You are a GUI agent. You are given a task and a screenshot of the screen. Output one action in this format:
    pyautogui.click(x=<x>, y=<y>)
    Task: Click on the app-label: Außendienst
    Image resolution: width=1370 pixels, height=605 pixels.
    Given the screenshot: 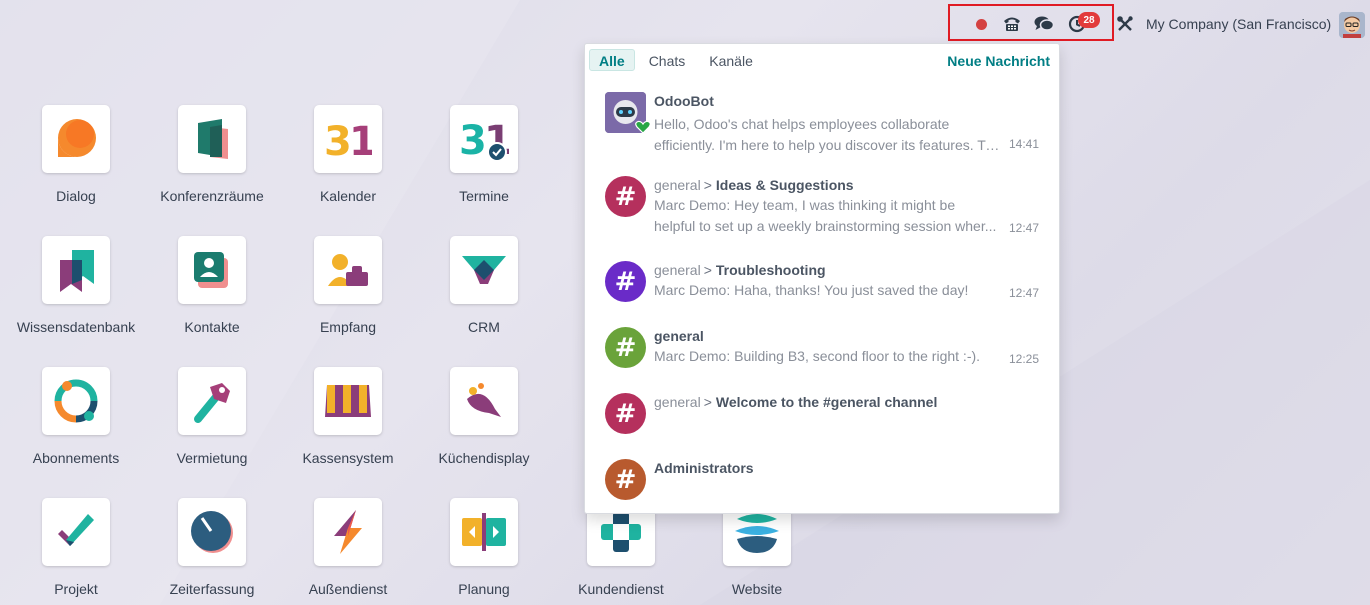 What is the action you would take?
    pyautogui.click(x=348, y=589)
    